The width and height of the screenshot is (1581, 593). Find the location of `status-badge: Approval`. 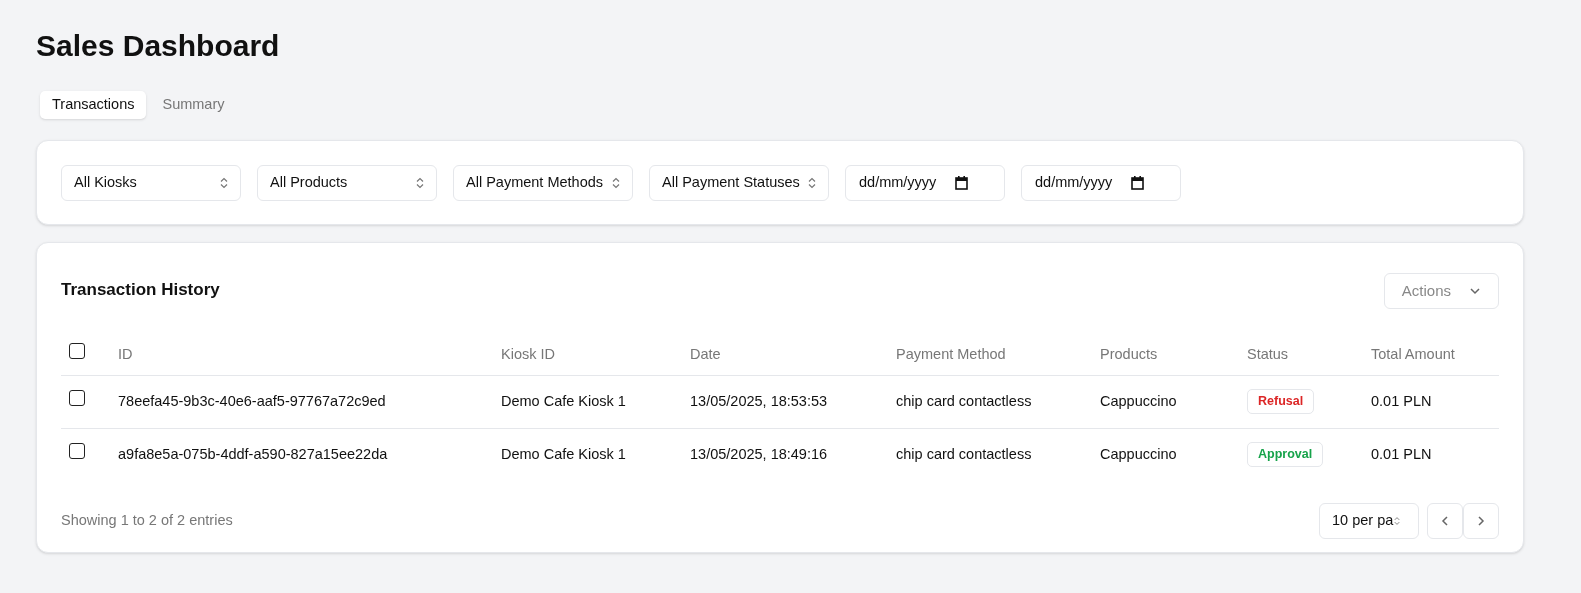

status-badge: Approval is located at coordinates (1285, 455).